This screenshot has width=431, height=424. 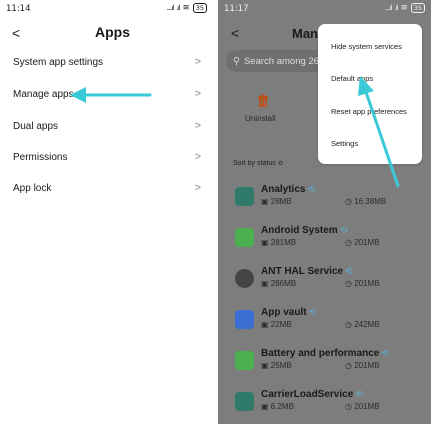 I want to click on status-time: 11:14, so click(x=18, y=9).